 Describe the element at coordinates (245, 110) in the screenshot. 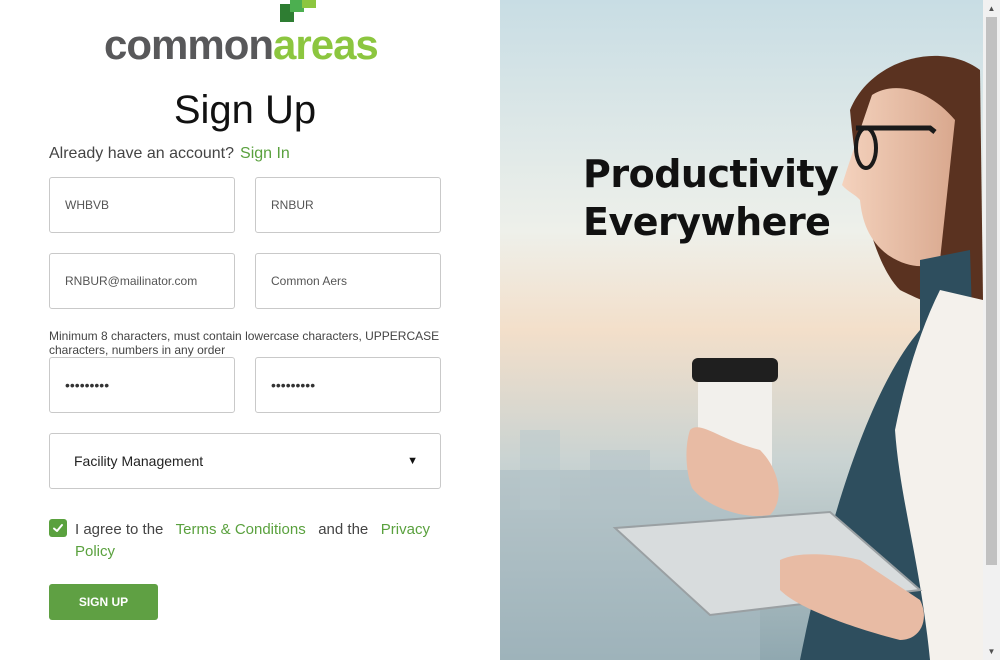

I see `page-title: Sign Up` at that location.